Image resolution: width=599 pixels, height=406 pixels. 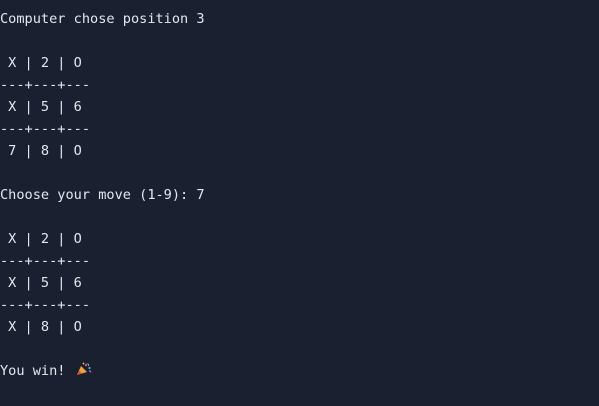 I want to click on board-row: X | 8 | O, so click(x=41, y=327).